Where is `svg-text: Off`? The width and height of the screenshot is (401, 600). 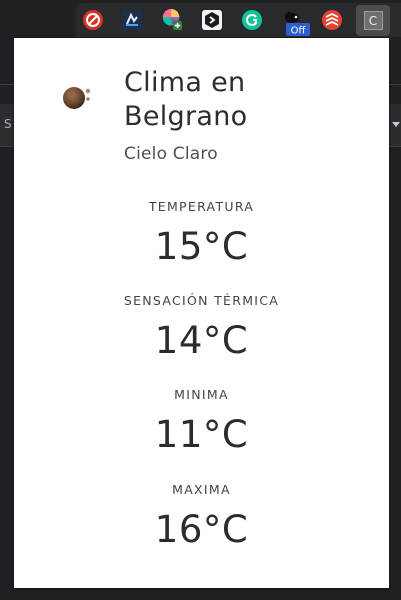
svg-text: Off is located at coordinates (299, 31).